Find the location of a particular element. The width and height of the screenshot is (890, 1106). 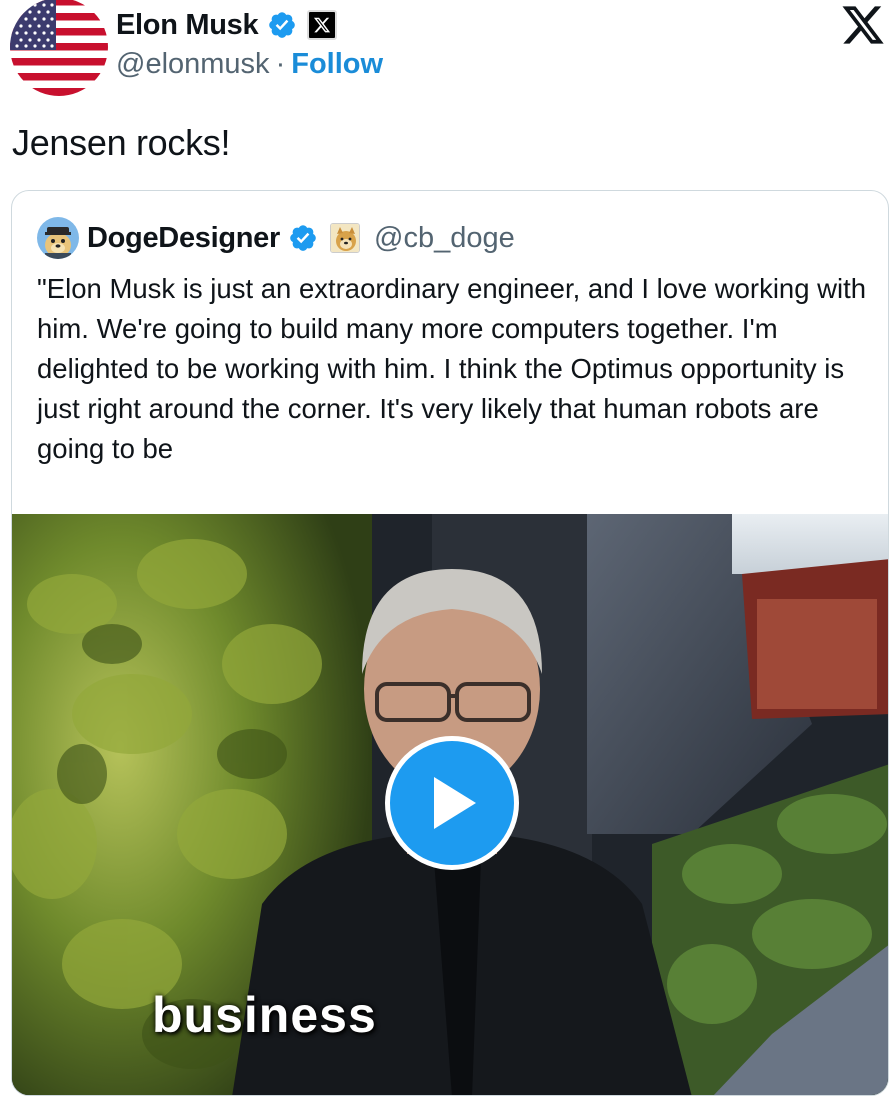

us-flag-avatar-icon is located at coordinates (59, 48).